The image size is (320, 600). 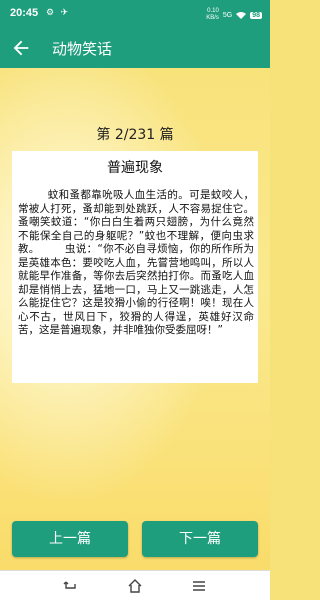 I want to click on status-right-group: 0.10 KB/s 5G 98, so click(x=234, y=15).